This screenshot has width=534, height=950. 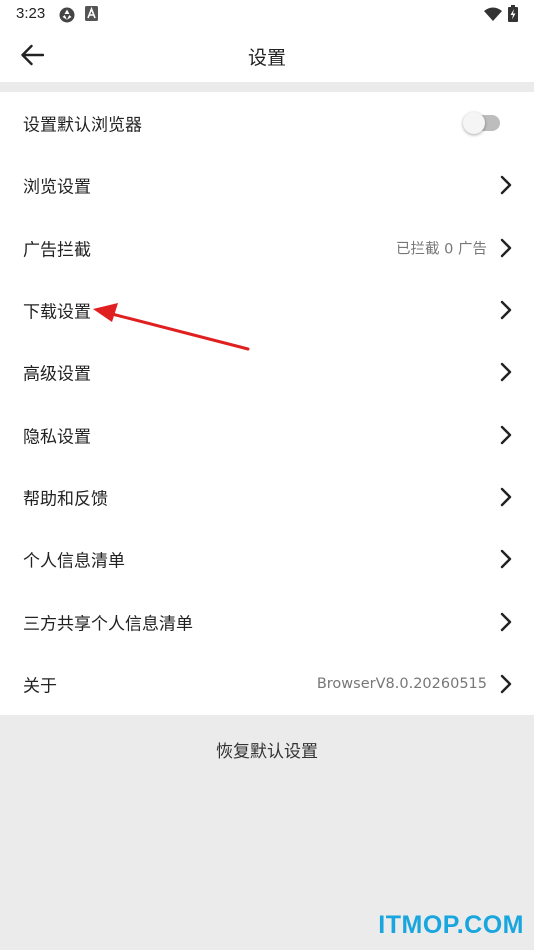 I want to click on status-time: 3:23, so click(x=31, y=13).